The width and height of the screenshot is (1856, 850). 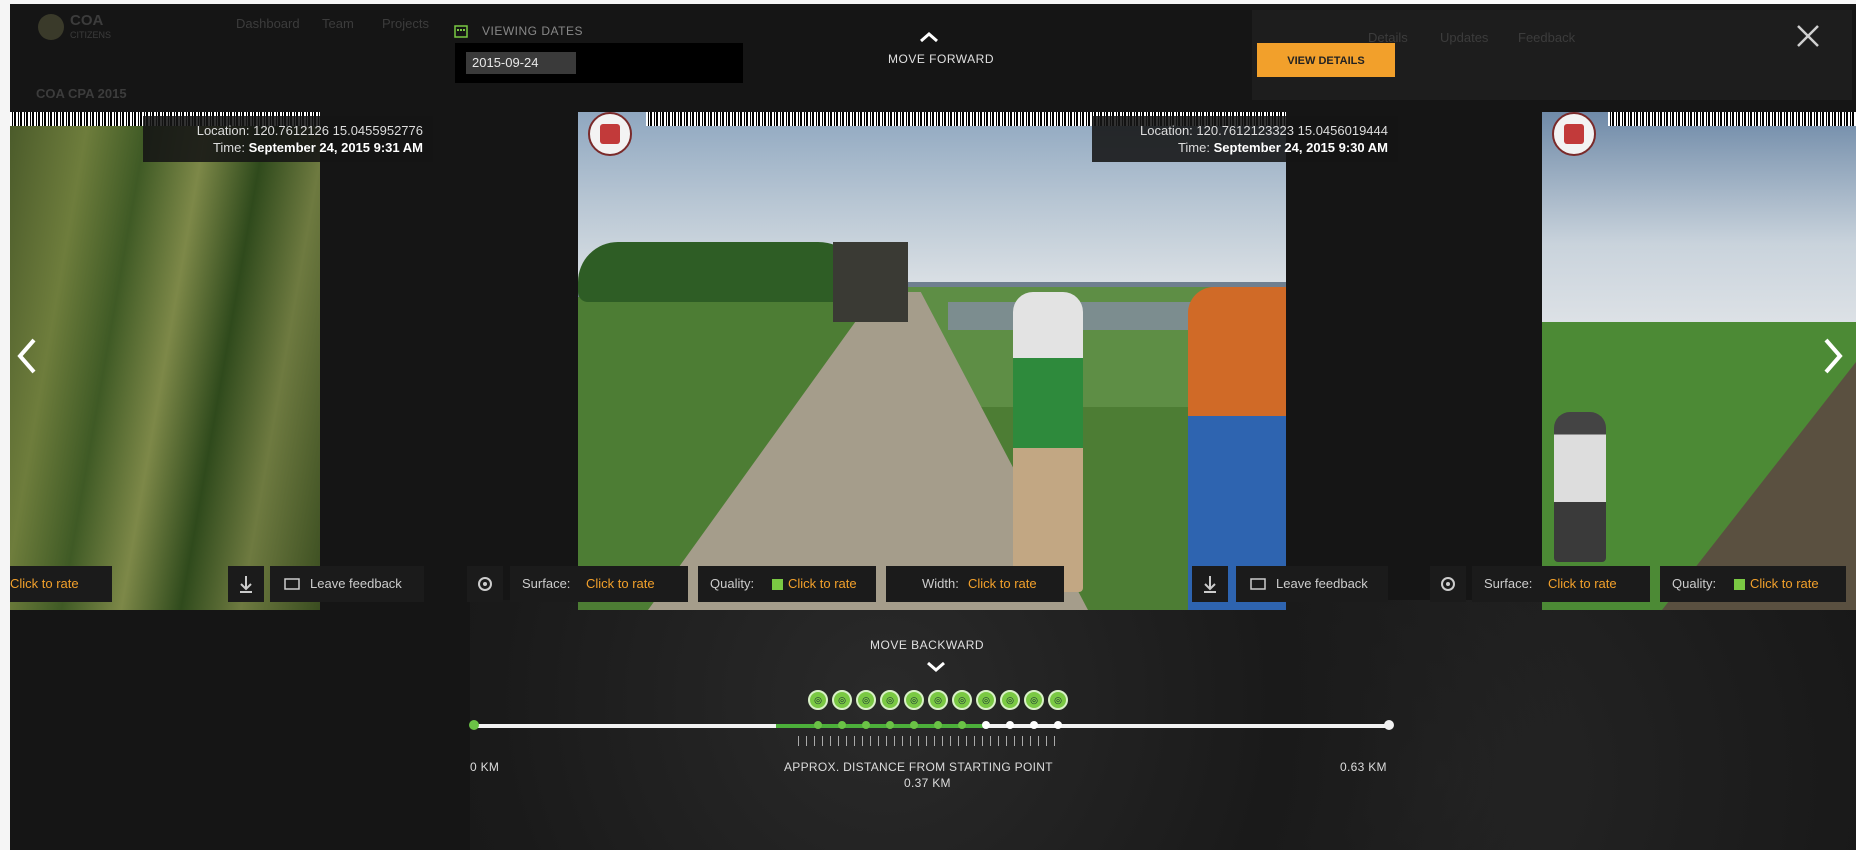 I want to click on timeline-end-label: 0.63 KM, so click(x=1363, y=767).